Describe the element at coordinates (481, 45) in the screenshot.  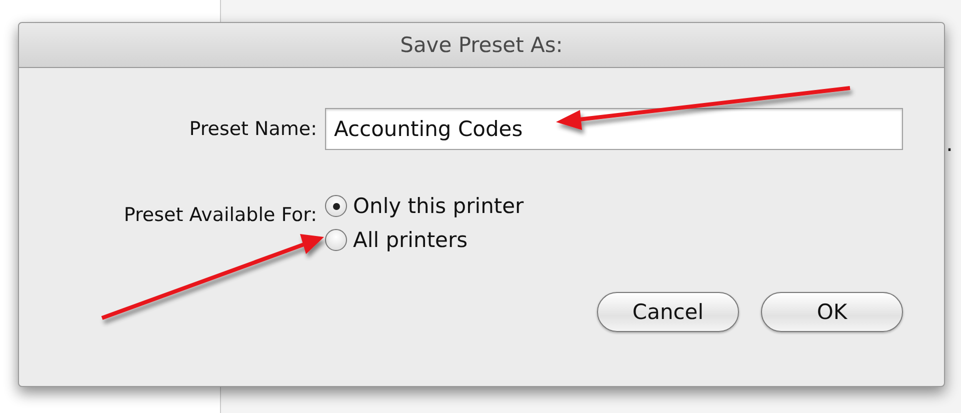
I see `dialog-title: Save Preset As:` at that location.